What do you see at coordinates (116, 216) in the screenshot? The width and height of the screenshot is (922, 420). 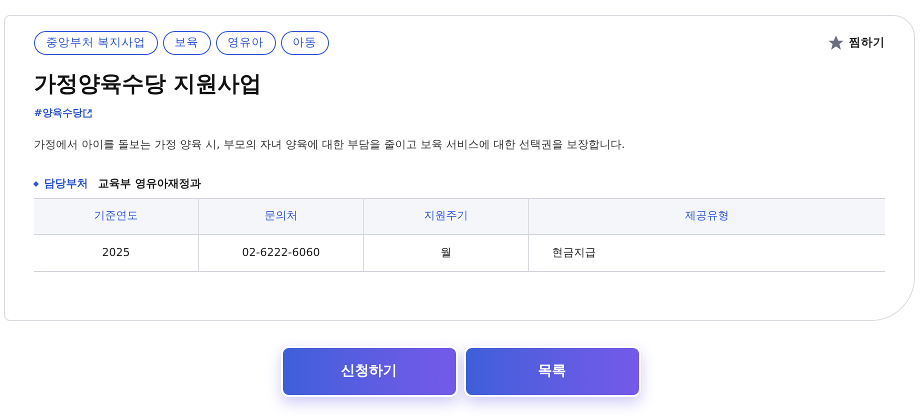 I see `column-header: 기준연도` at bounding box center [116, 216].